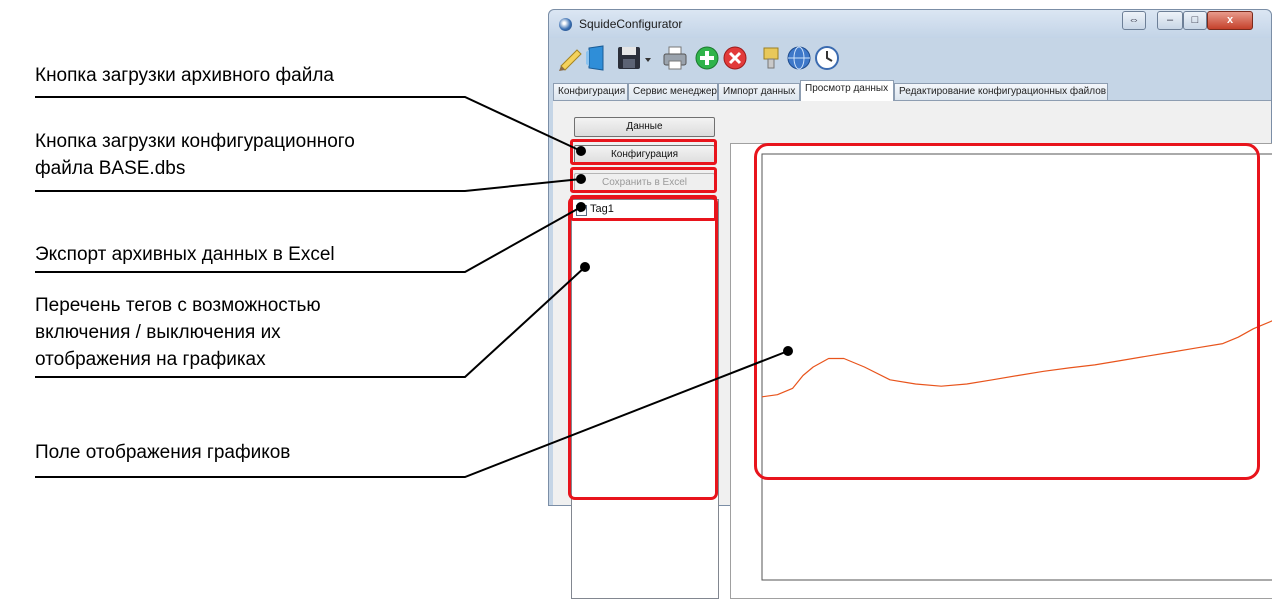  Describe the element at coordinates (571, 58) in the screenshot. I see `pencil-icon` at that location.